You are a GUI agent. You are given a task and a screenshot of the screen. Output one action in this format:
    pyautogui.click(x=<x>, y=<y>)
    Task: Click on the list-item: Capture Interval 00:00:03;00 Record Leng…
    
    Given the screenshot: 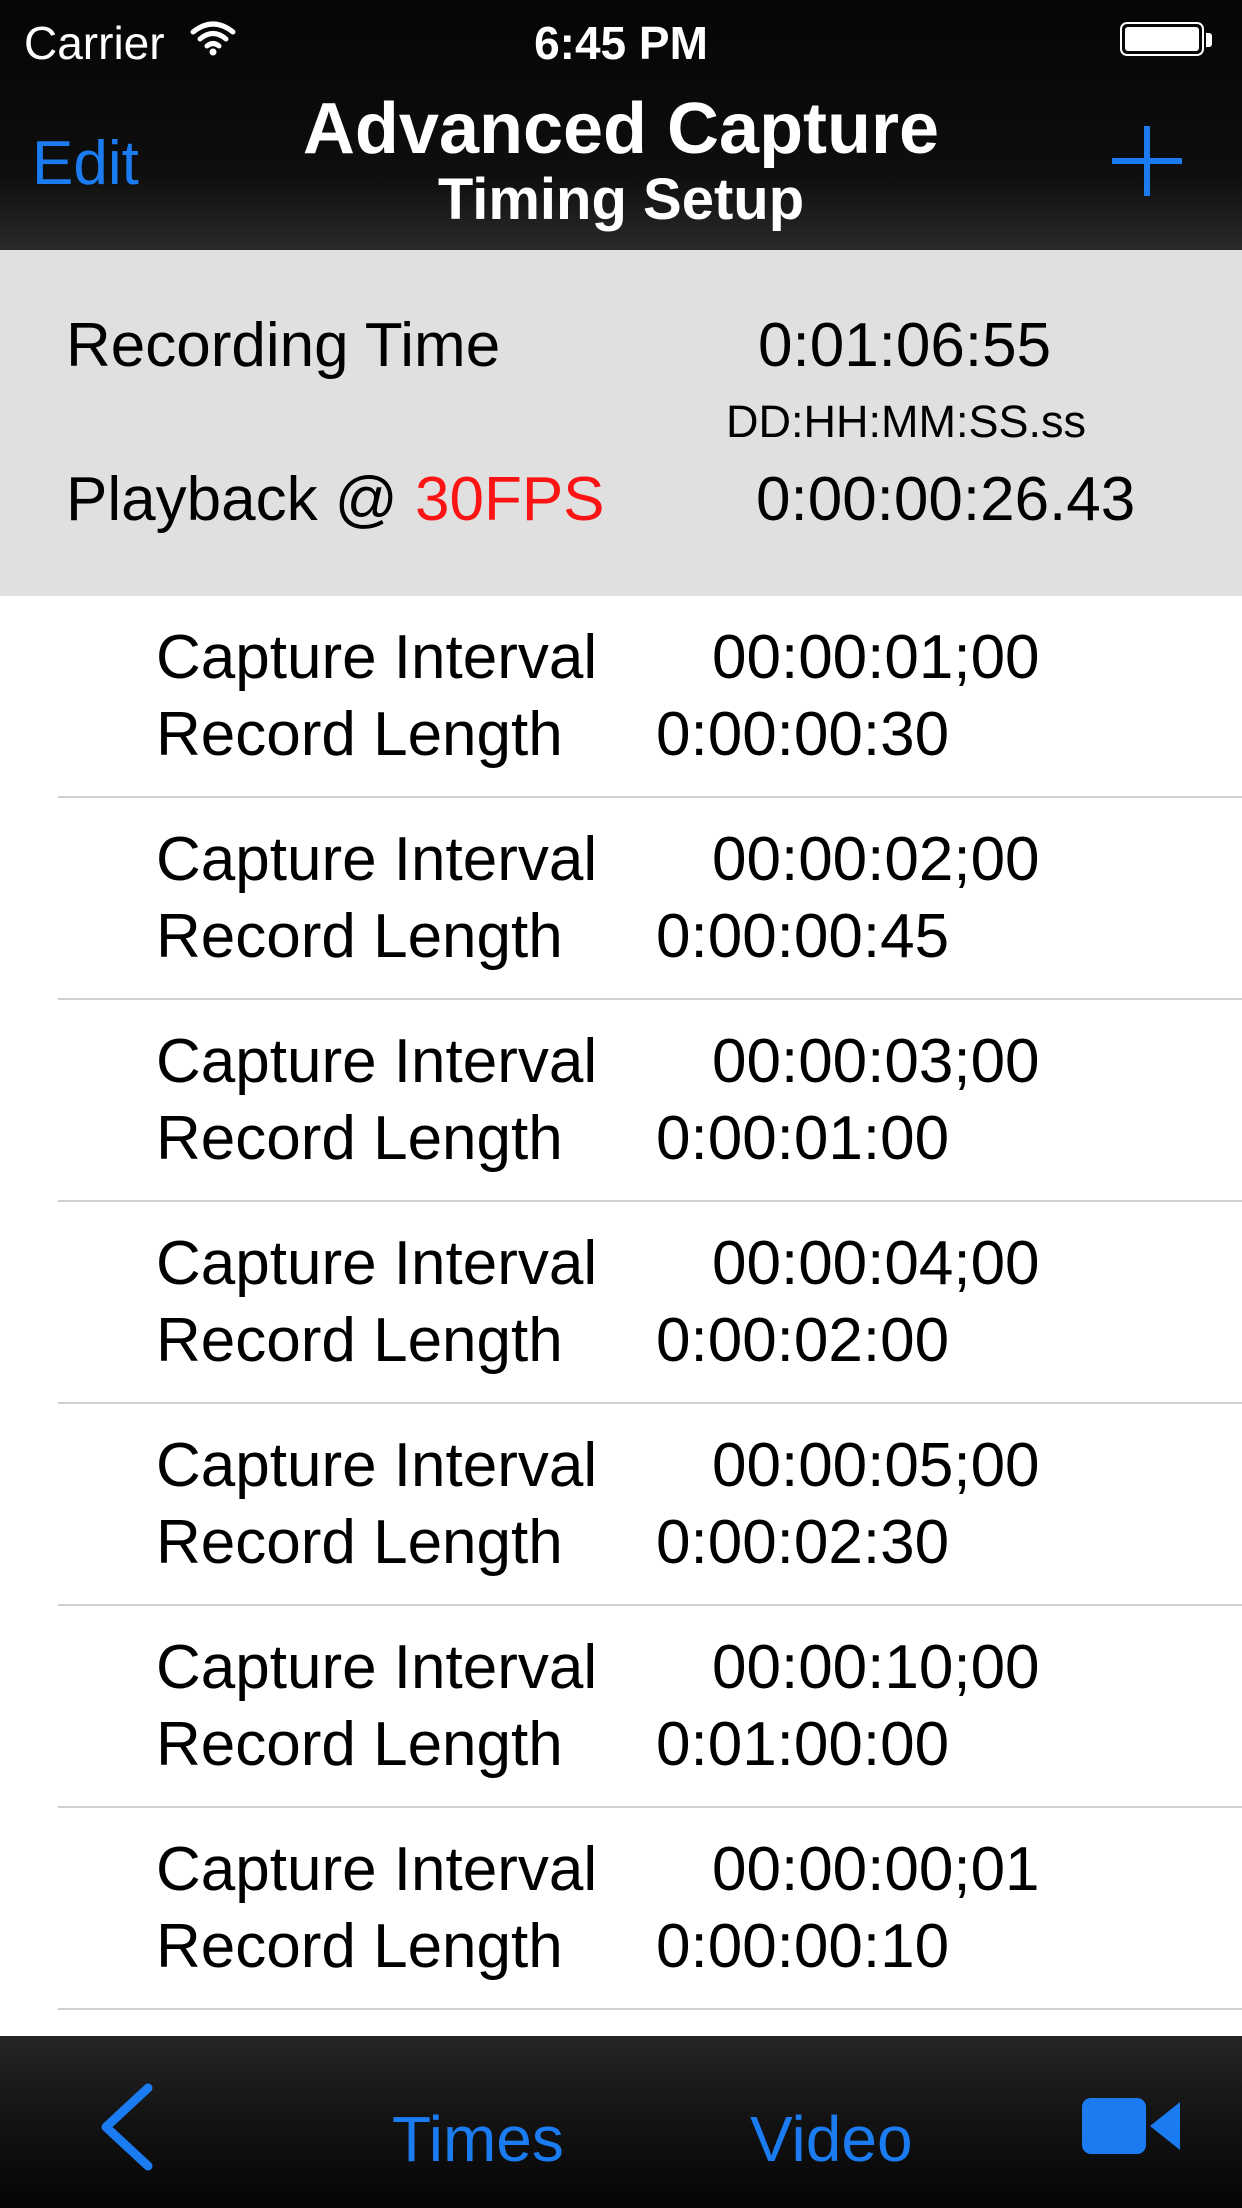 What is the action you would take?
    pyautogui.click(x=621, y=1101)
    